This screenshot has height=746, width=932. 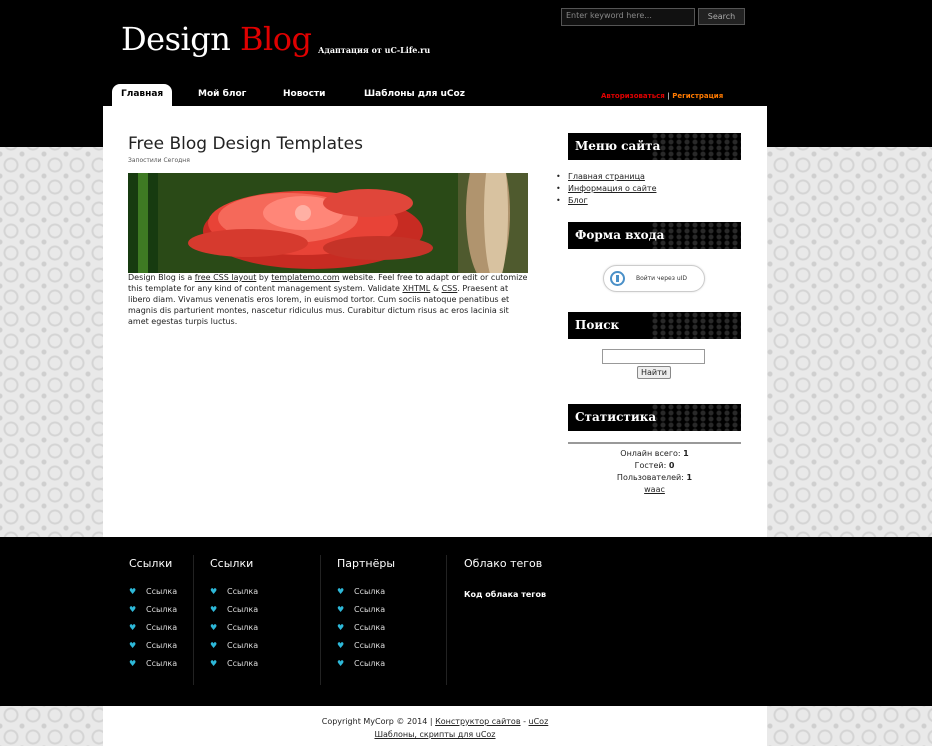 I want to click on menu-item: • Главная страница, so click(x=606, y=177).